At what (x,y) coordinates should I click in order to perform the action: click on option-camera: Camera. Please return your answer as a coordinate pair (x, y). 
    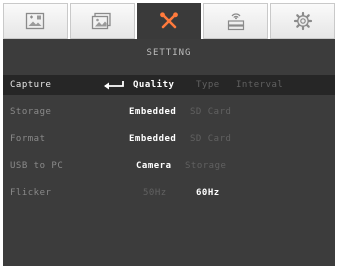
    Looking at the image, I should click on (154, 166).